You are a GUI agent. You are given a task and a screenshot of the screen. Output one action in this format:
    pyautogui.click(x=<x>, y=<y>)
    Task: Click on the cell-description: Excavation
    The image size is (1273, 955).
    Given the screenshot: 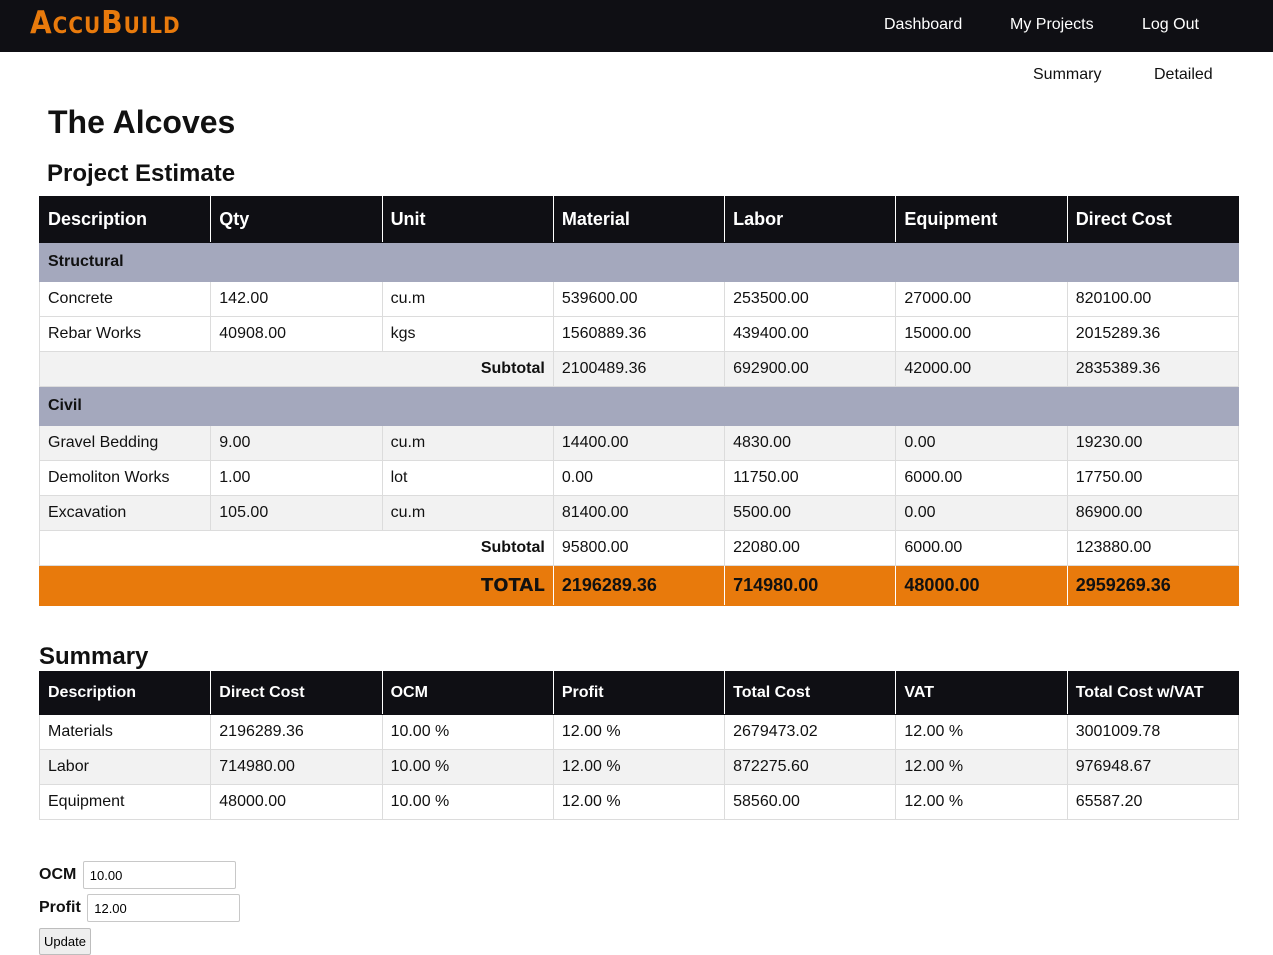 What is the action you would take?
    pyautogui.click(x=125, y=513)
    